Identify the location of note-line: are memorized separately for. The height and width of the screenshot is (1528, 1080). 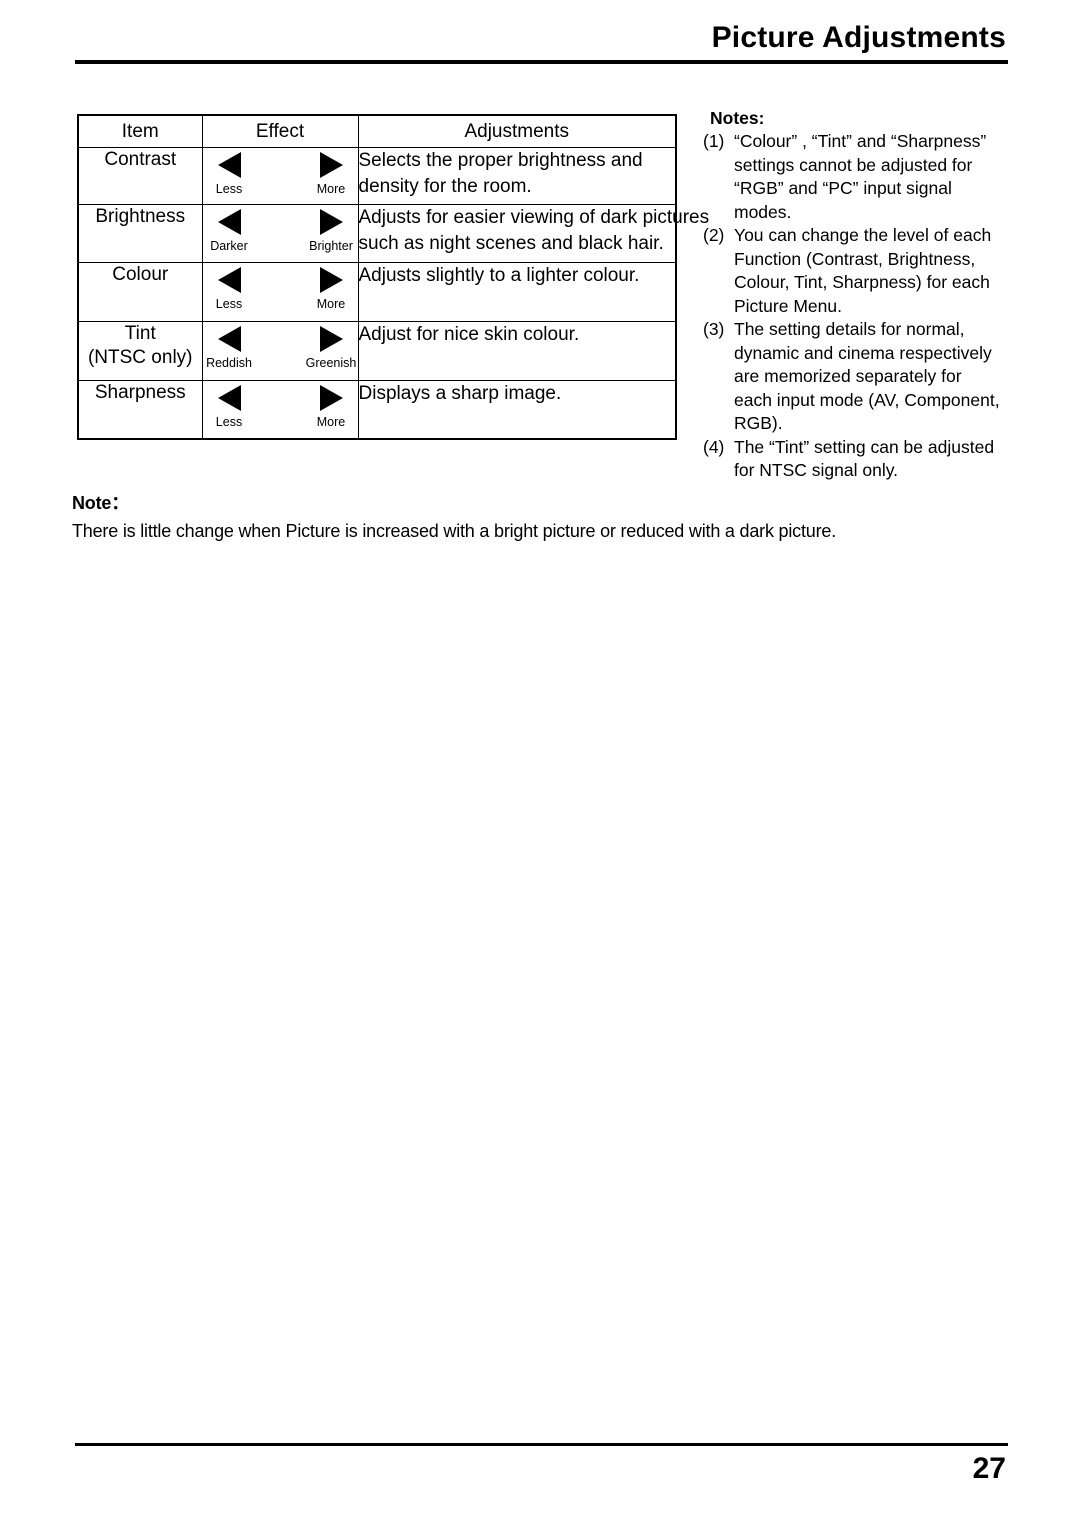
(848, 376).